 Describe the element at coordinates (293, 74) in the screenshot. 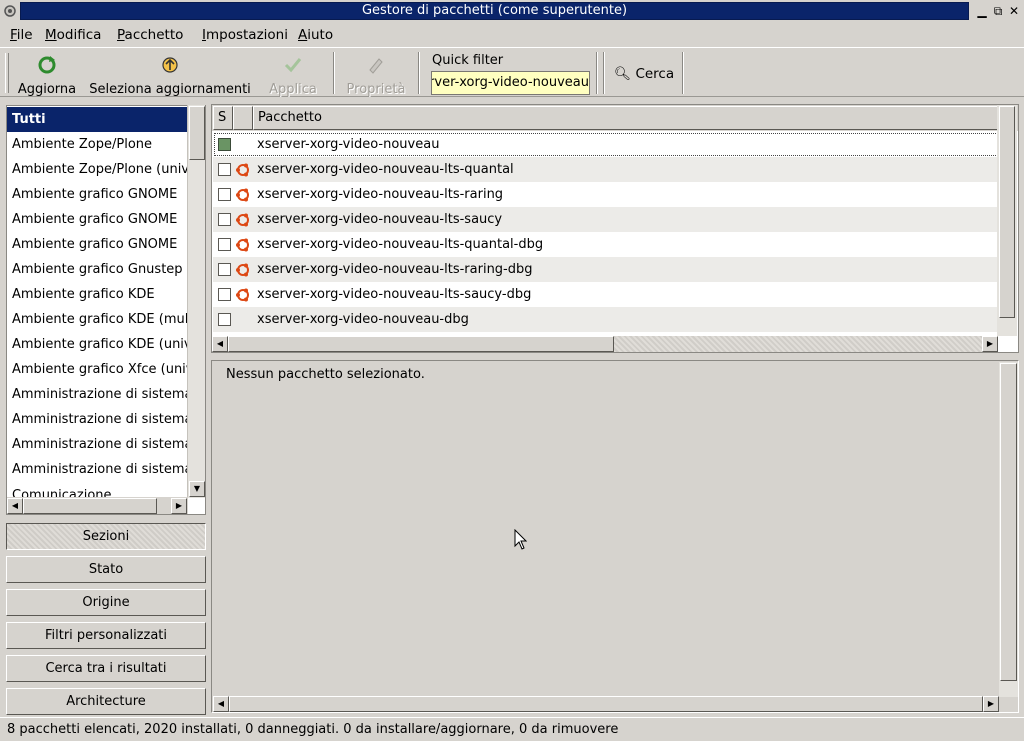

I see `apply-button: Applica` at that location.